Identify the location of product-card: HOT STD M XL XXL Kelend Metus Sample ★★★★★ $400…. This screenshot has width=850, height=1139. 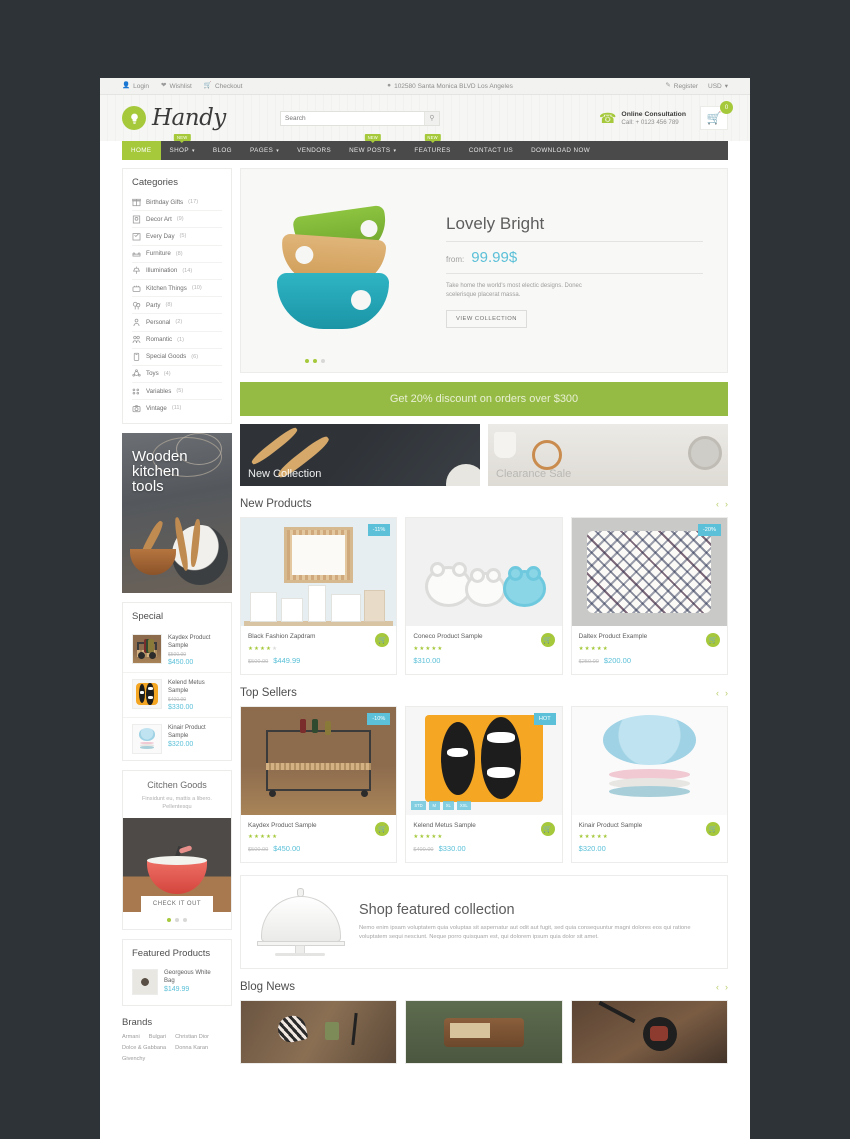
(484, 784).